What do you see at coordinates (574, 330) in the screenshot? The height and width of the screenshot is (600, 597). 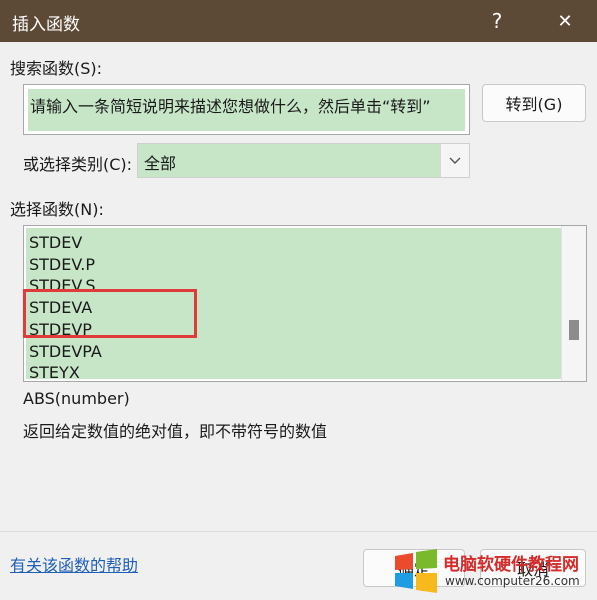 I see `scrollbar-thumb` at bounding box center [574, 330].